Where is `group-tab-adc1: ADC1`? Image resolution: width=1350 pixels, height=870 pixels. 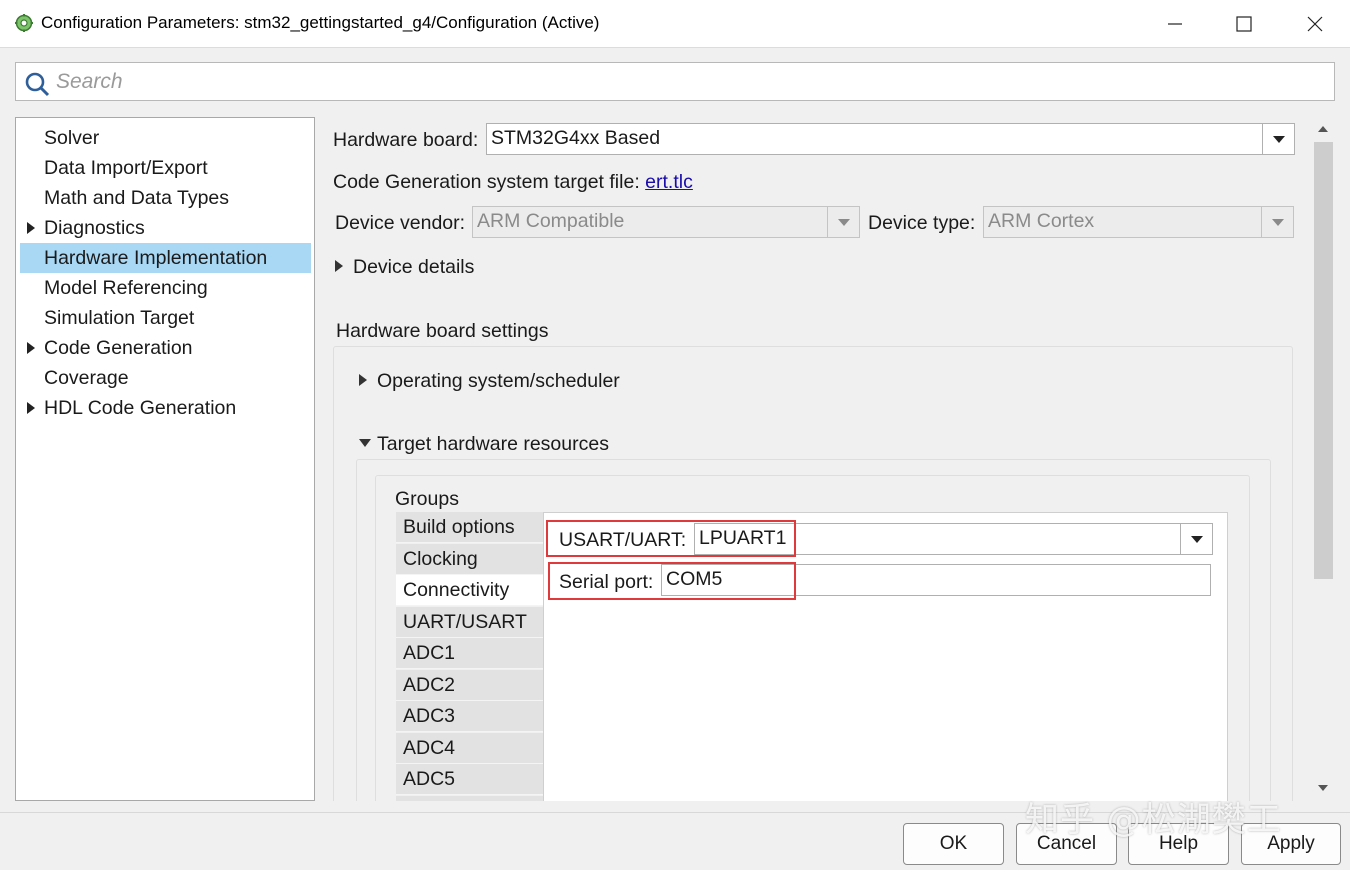 group-tab-adc1: ADC1 is located at coordinates (470, 653).